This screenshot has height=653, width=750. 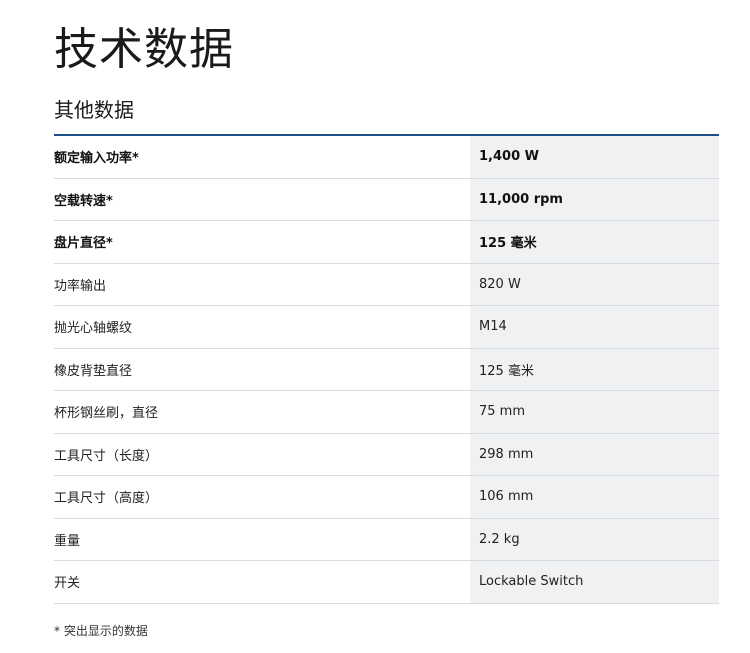 What do you see at coordinates (101, 631) in the screenshot?
I see `footnote: * 突出显示的数据` at bounding box center [101, 631].